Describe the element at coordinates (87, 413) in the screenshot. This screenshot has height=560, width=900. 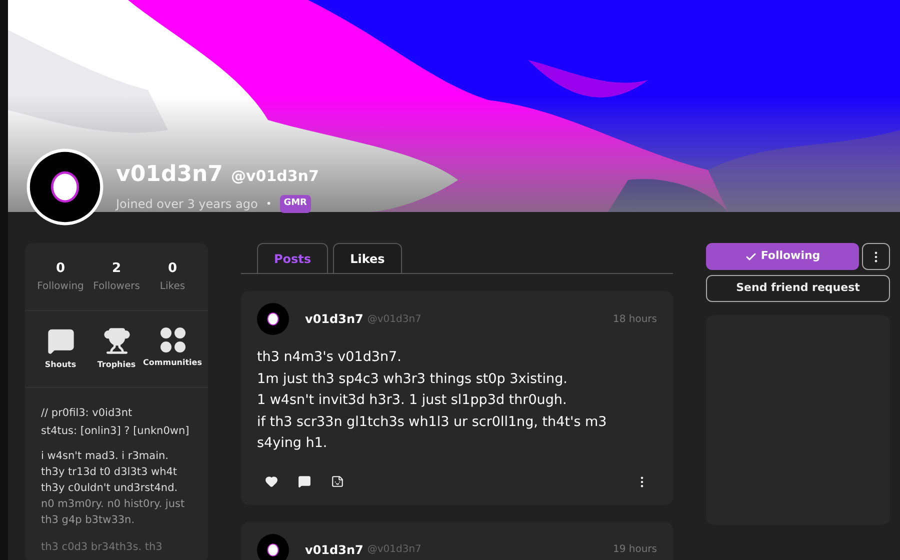
I see `bio-line: // pr0fil3: v0id3nt` at that location.